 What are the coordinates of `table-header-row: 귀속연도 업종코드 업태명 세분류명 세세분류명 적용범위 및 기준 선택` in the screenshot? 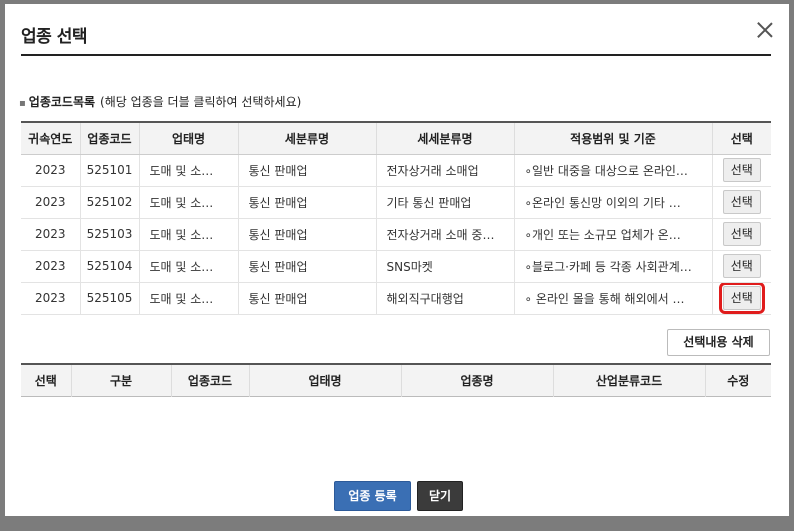 It's located at (396, 138).